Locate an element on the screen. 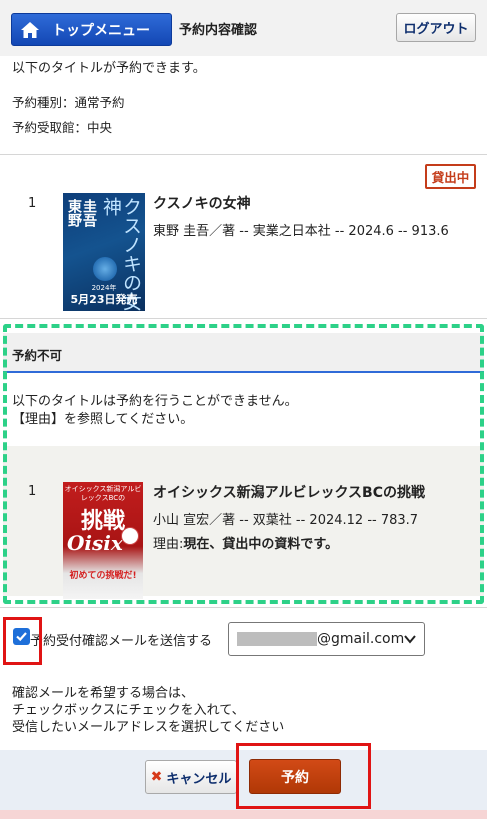  email-address-select: @gmail.com is located at coordinates (326, 639).